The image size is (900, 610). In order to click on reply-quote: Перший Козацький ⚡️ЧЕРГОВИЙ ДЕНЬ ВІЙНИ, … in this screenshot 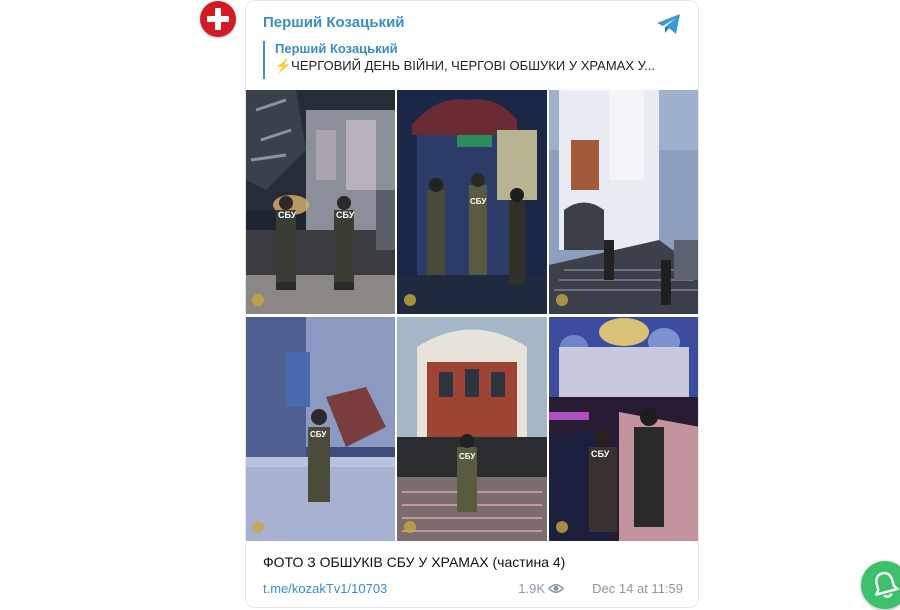, I will do `click(473, 60)`.